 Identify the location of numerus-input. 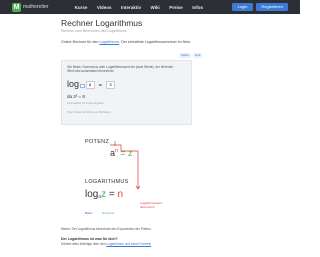
(90, 85).